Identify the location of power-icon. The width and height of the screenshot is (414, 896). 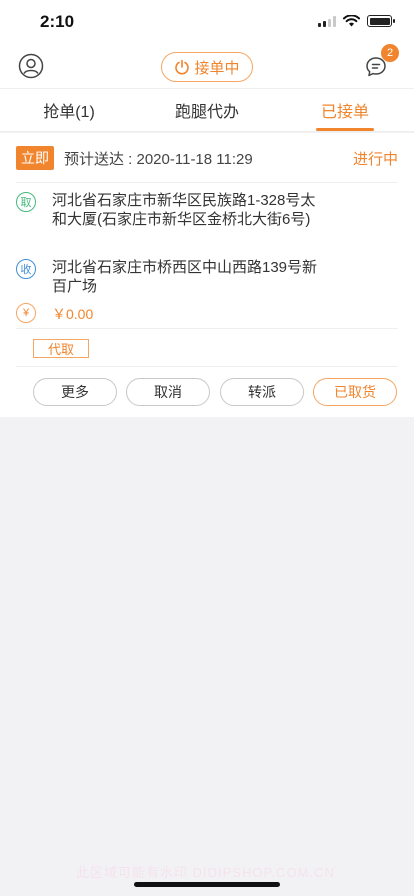
(182, 67).